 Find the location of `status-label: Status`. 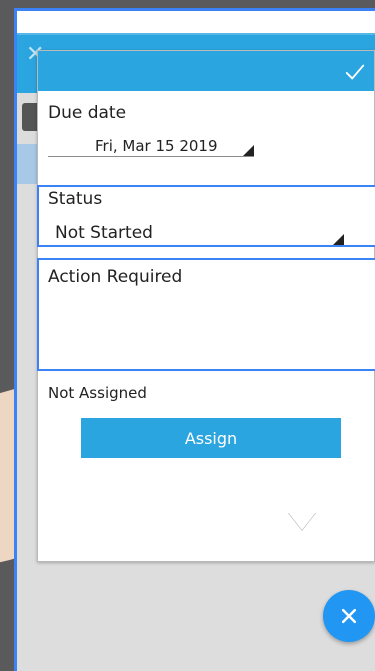

status-label: Status is located at coordinates (75, 199).